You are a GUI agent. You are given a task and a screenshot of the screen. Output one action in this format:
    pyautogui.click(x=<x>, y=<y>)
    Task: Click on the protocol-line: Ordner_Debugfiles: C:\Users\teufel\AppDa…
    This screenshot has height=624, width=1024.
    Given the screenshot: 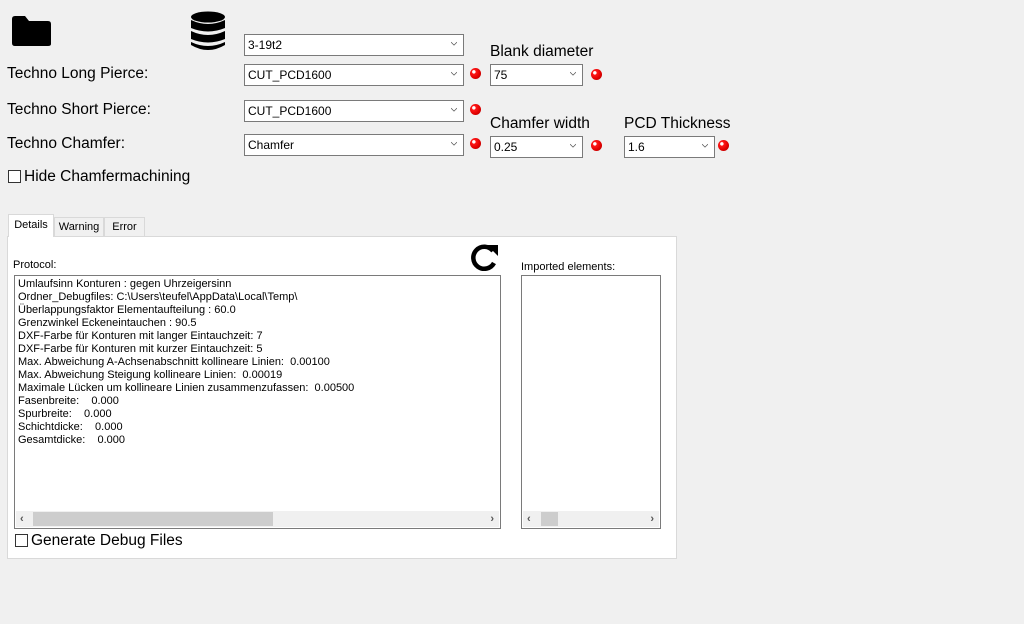 What is the action you would take?
    pyautogui.click(x=158, y=297)
    